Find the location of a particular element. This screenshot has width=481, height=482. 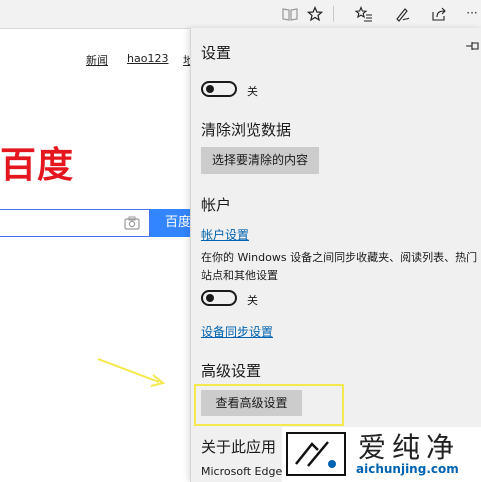

share-icon is located at coordinates (439, 14).